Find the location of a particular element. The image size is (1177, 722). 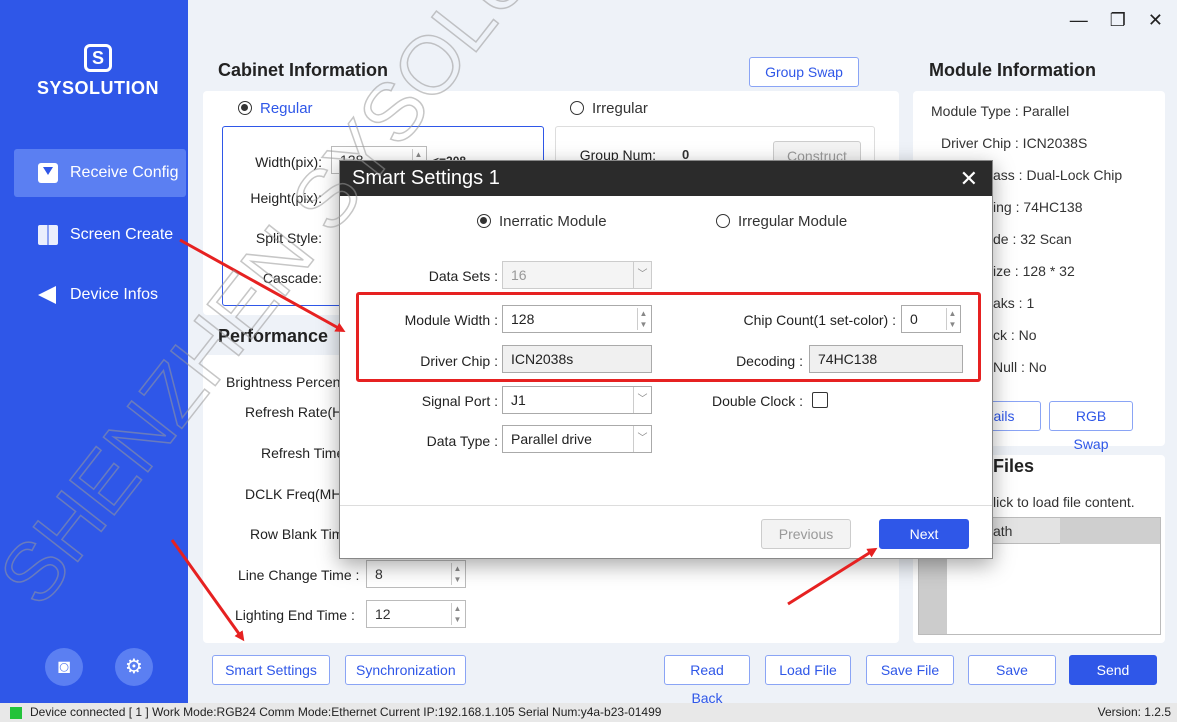

connection-led-icon is located at coordinates (16, 713).